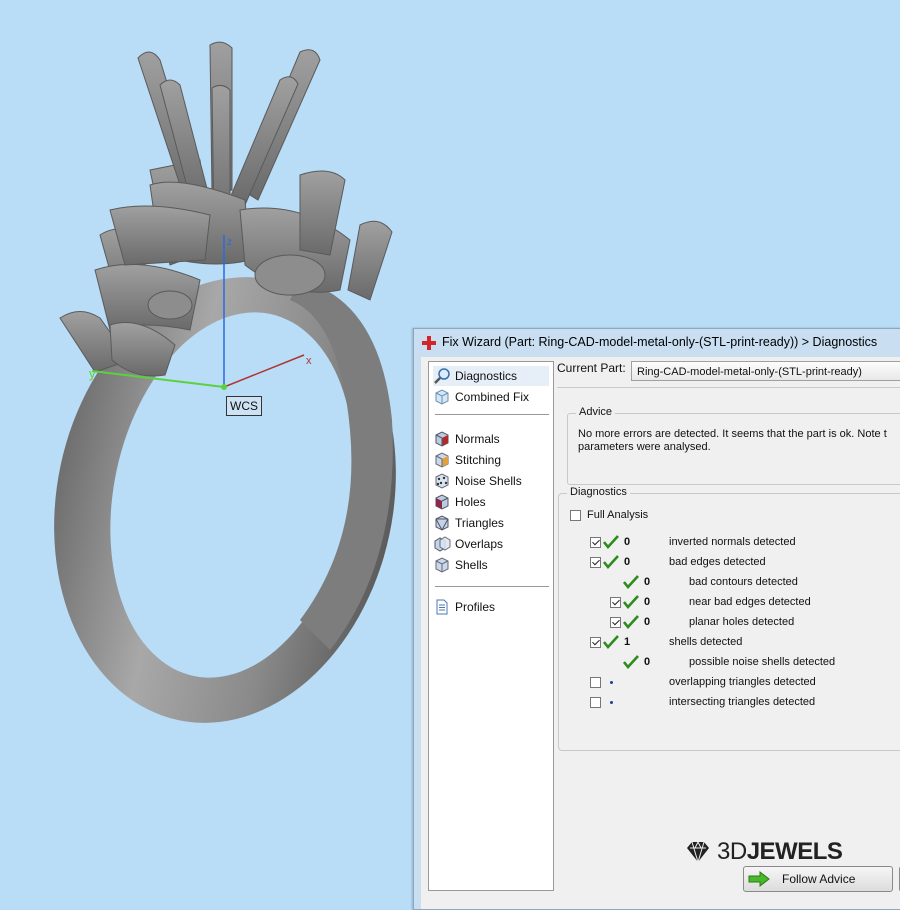 This screenshot has width=900, height=910. Describe the element at coordinates (442, 565) in the screenshot. I see `shells-icon` at that location.